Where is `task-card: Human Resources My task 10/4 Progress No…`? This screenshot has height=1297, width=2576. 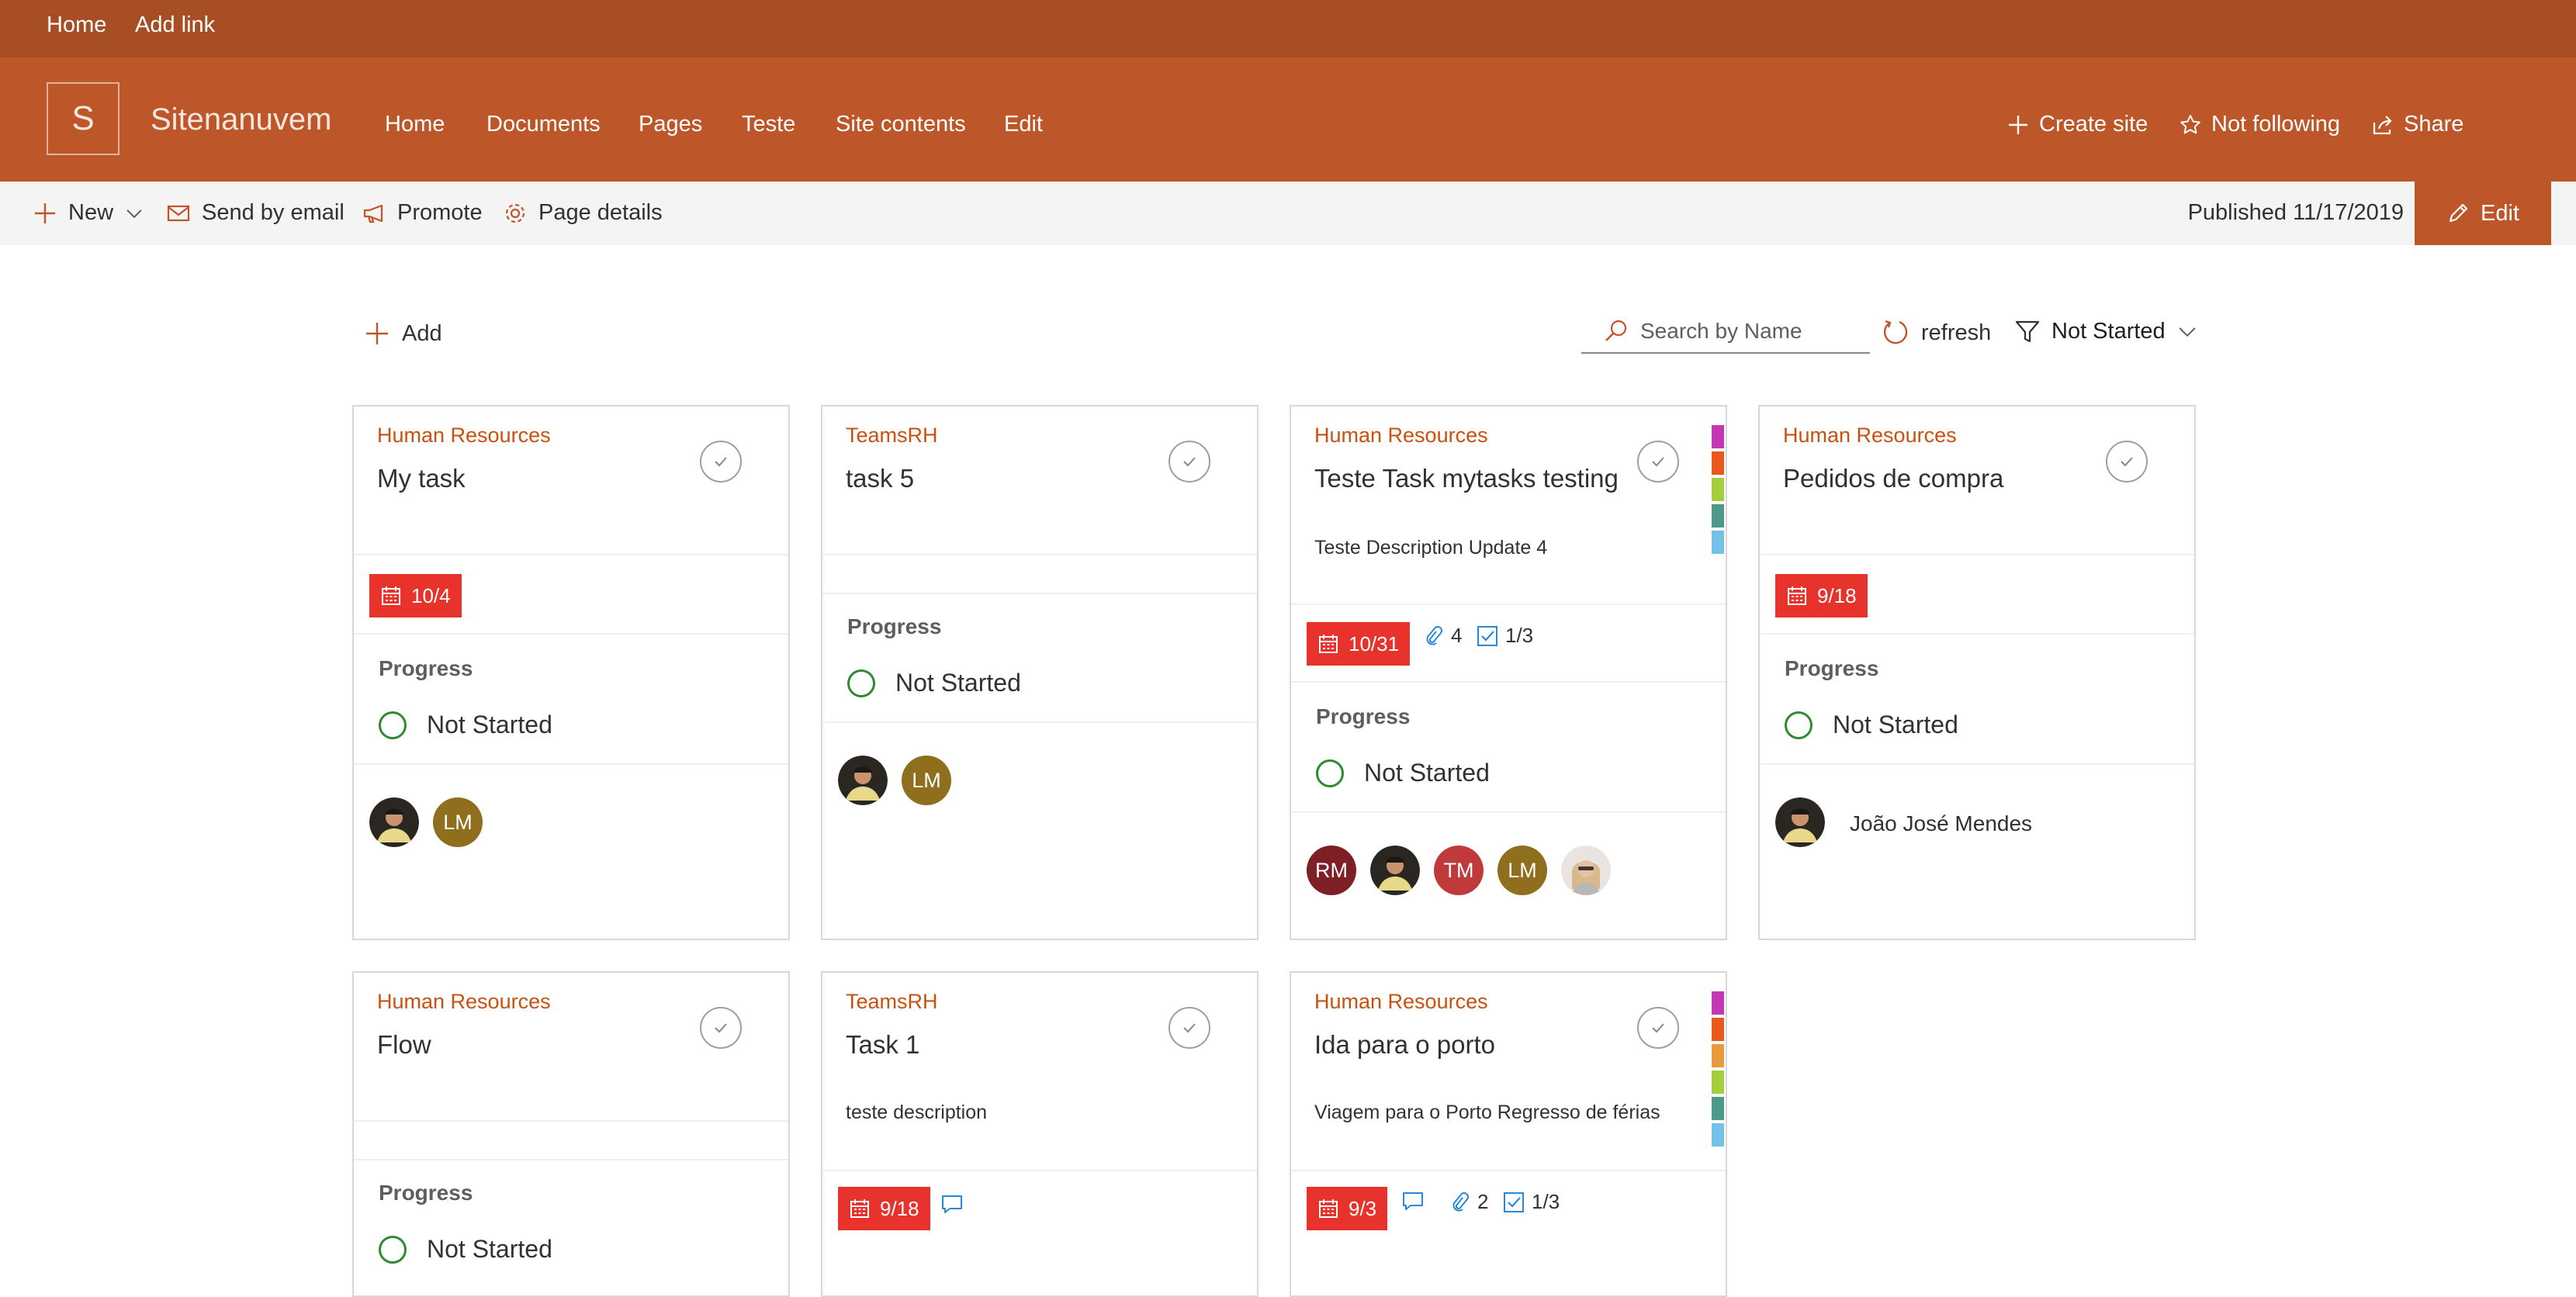 task-card: Human Resources My task 10/4 Progress No… is located at coordinates (571, 672).